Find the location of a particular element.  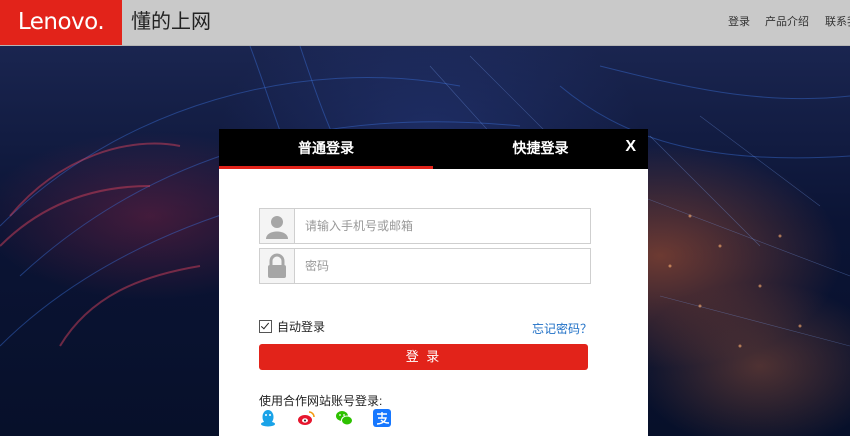

top-header: Lenovo. 懂的上网 登录 产品介绍 联系我 is located at coordinates (425, 23).